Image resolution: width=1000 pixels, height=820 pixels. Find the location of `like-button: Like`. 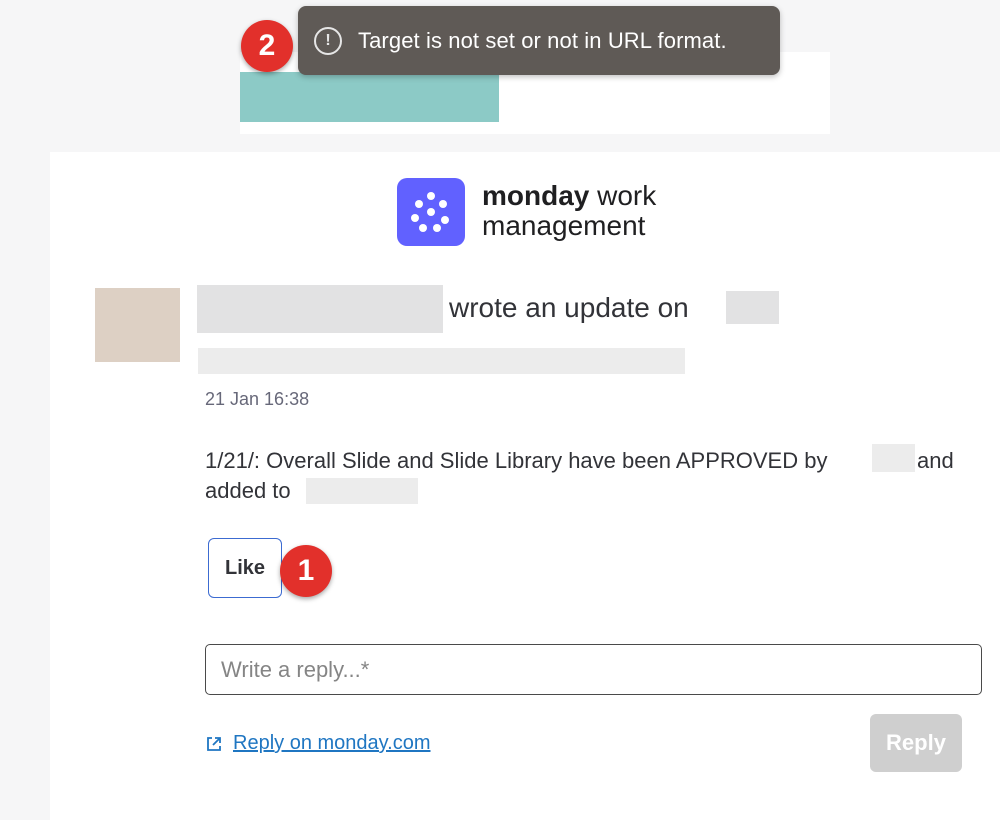

like-button: Like is located at coordinates (245, 568).